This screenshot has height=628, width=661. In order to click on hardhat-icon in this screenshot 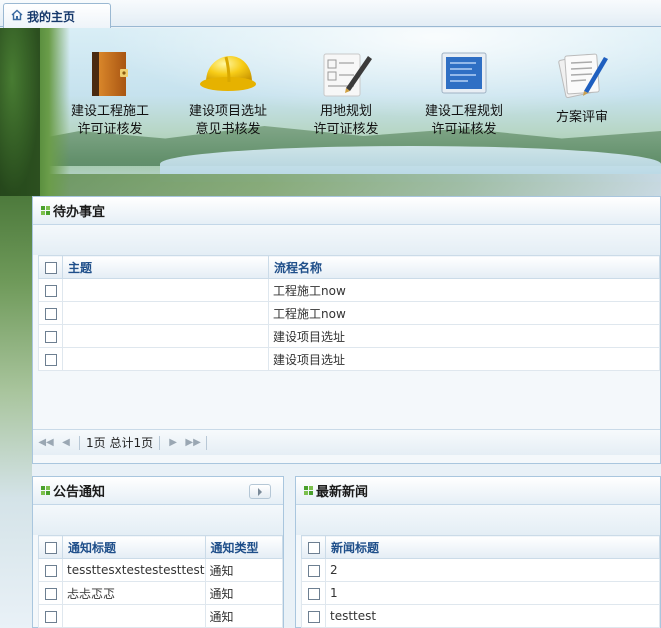, I will do `click(228, 74)`.